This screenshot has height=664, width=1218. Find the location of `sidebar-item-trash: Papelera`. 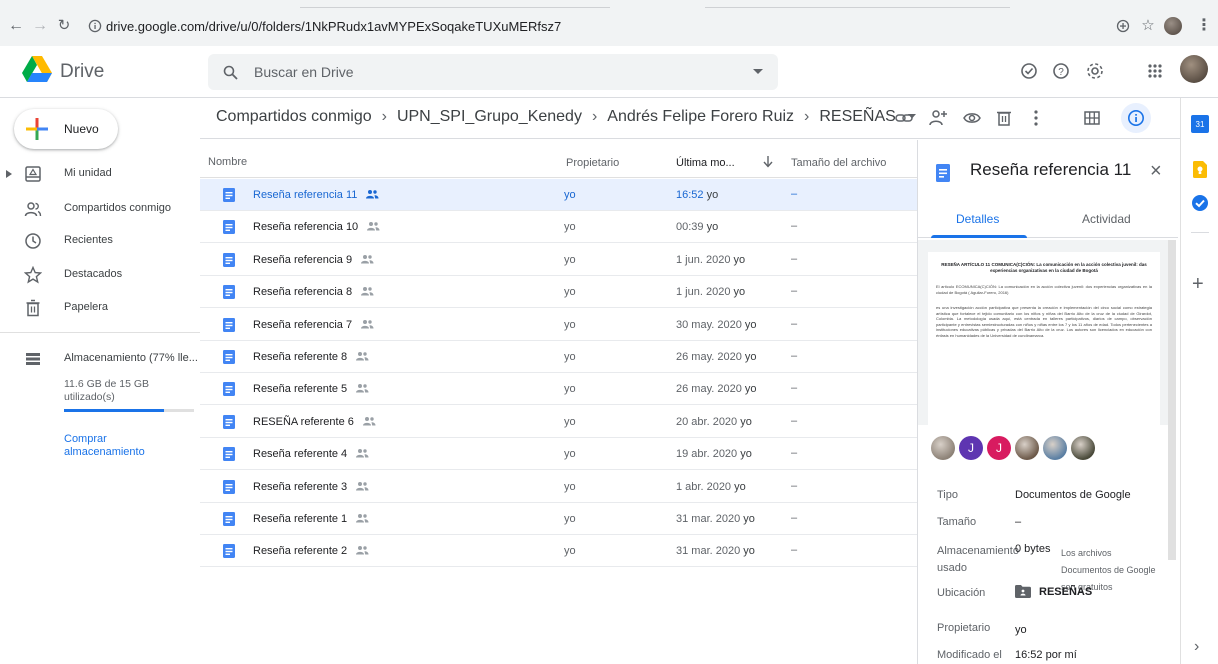

sidebar-item-trash: Papelera is located at coordinates (100, 308).